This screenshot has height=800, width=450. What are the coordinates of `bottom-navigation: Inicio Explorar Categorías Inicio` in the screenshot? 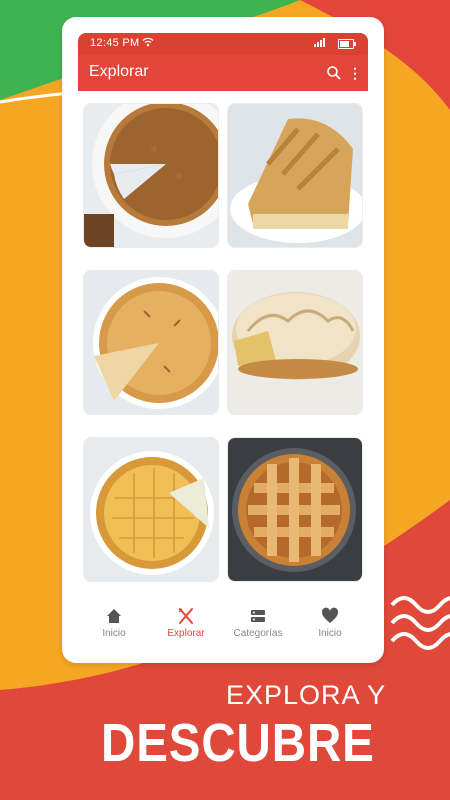 It's located at (223, 625).